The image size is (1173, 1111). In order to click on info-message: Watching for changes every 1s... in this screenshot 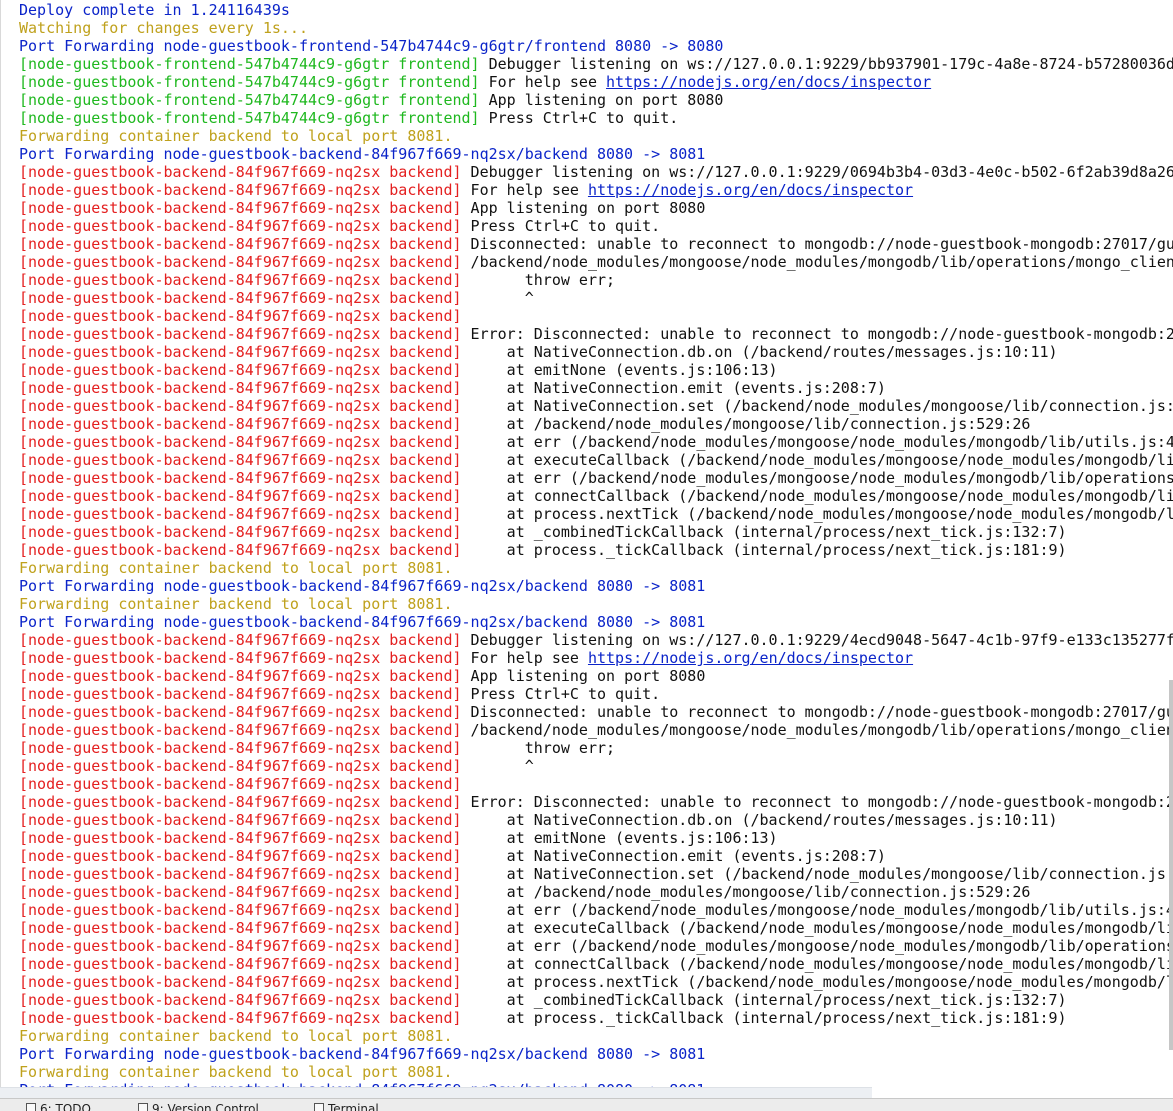, I will do `click(163, 28)`.